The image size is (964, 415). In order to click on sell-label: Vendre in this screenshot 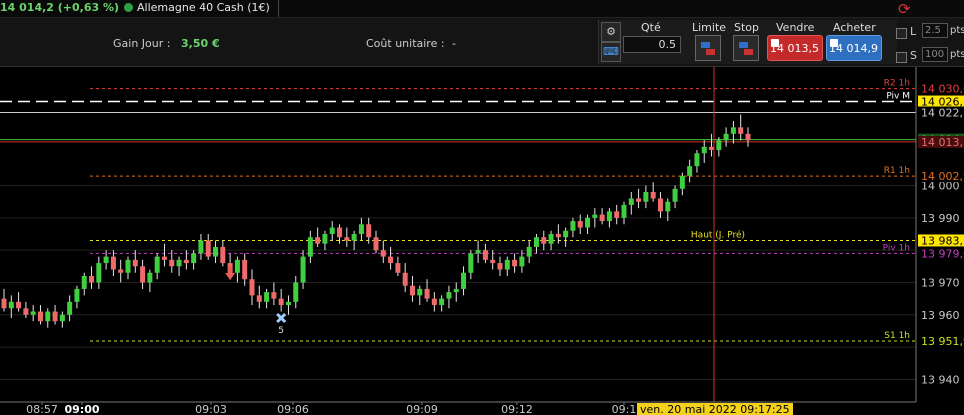, I will do `click(795, 27)`.